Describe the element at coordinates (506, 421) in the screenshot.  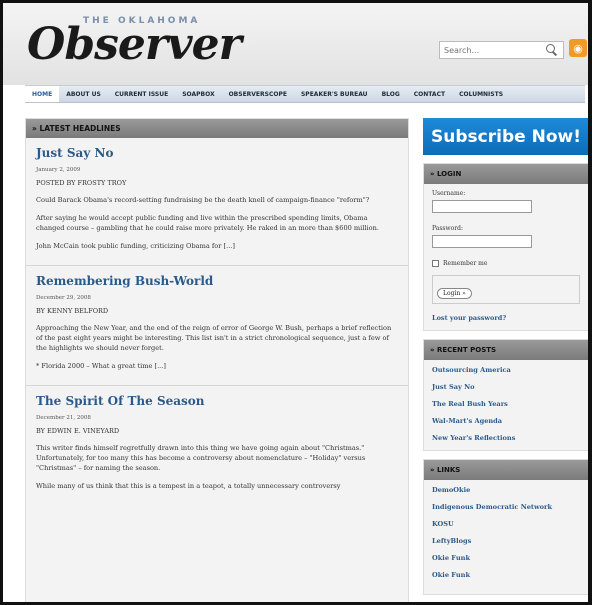
I see `recent-post-link: Wal-Mart's Agenda` at that location.